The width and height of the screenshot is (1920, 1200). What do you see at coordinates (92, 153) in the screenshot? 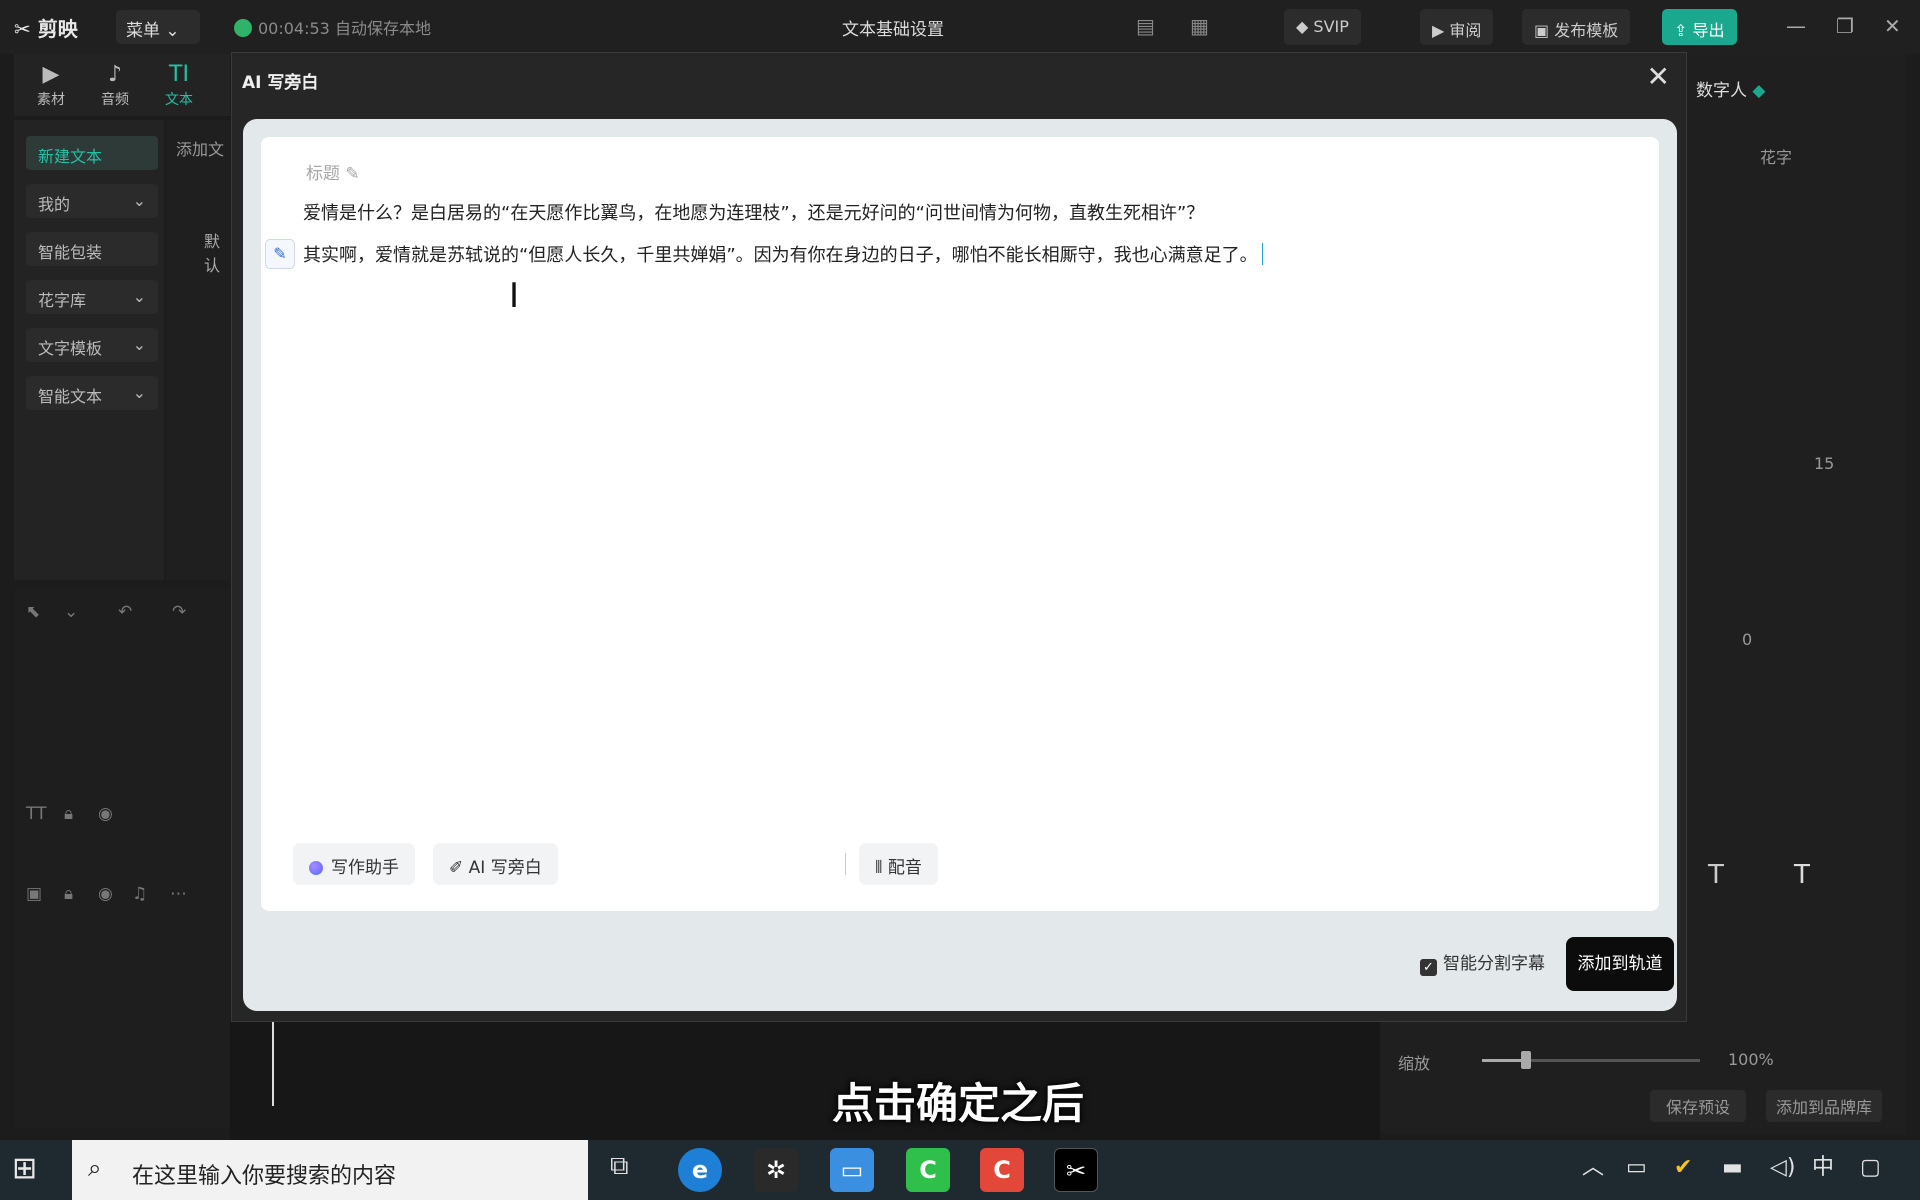
I see `sidebar-item-new-text: 新建文本` at bounding box center [92, 153].